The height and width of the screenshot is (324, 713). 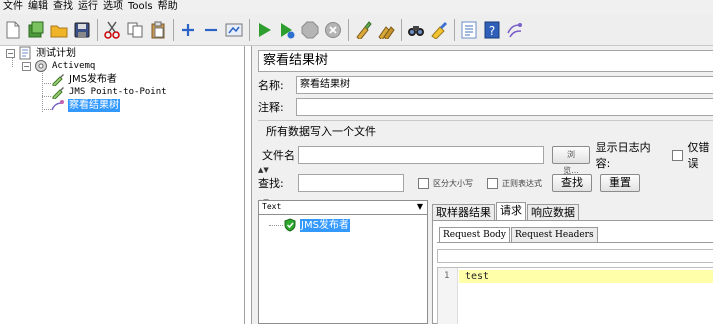 I want to click on tree-node-jms-publisher: JMS发布者, so click(x=84, y=79).